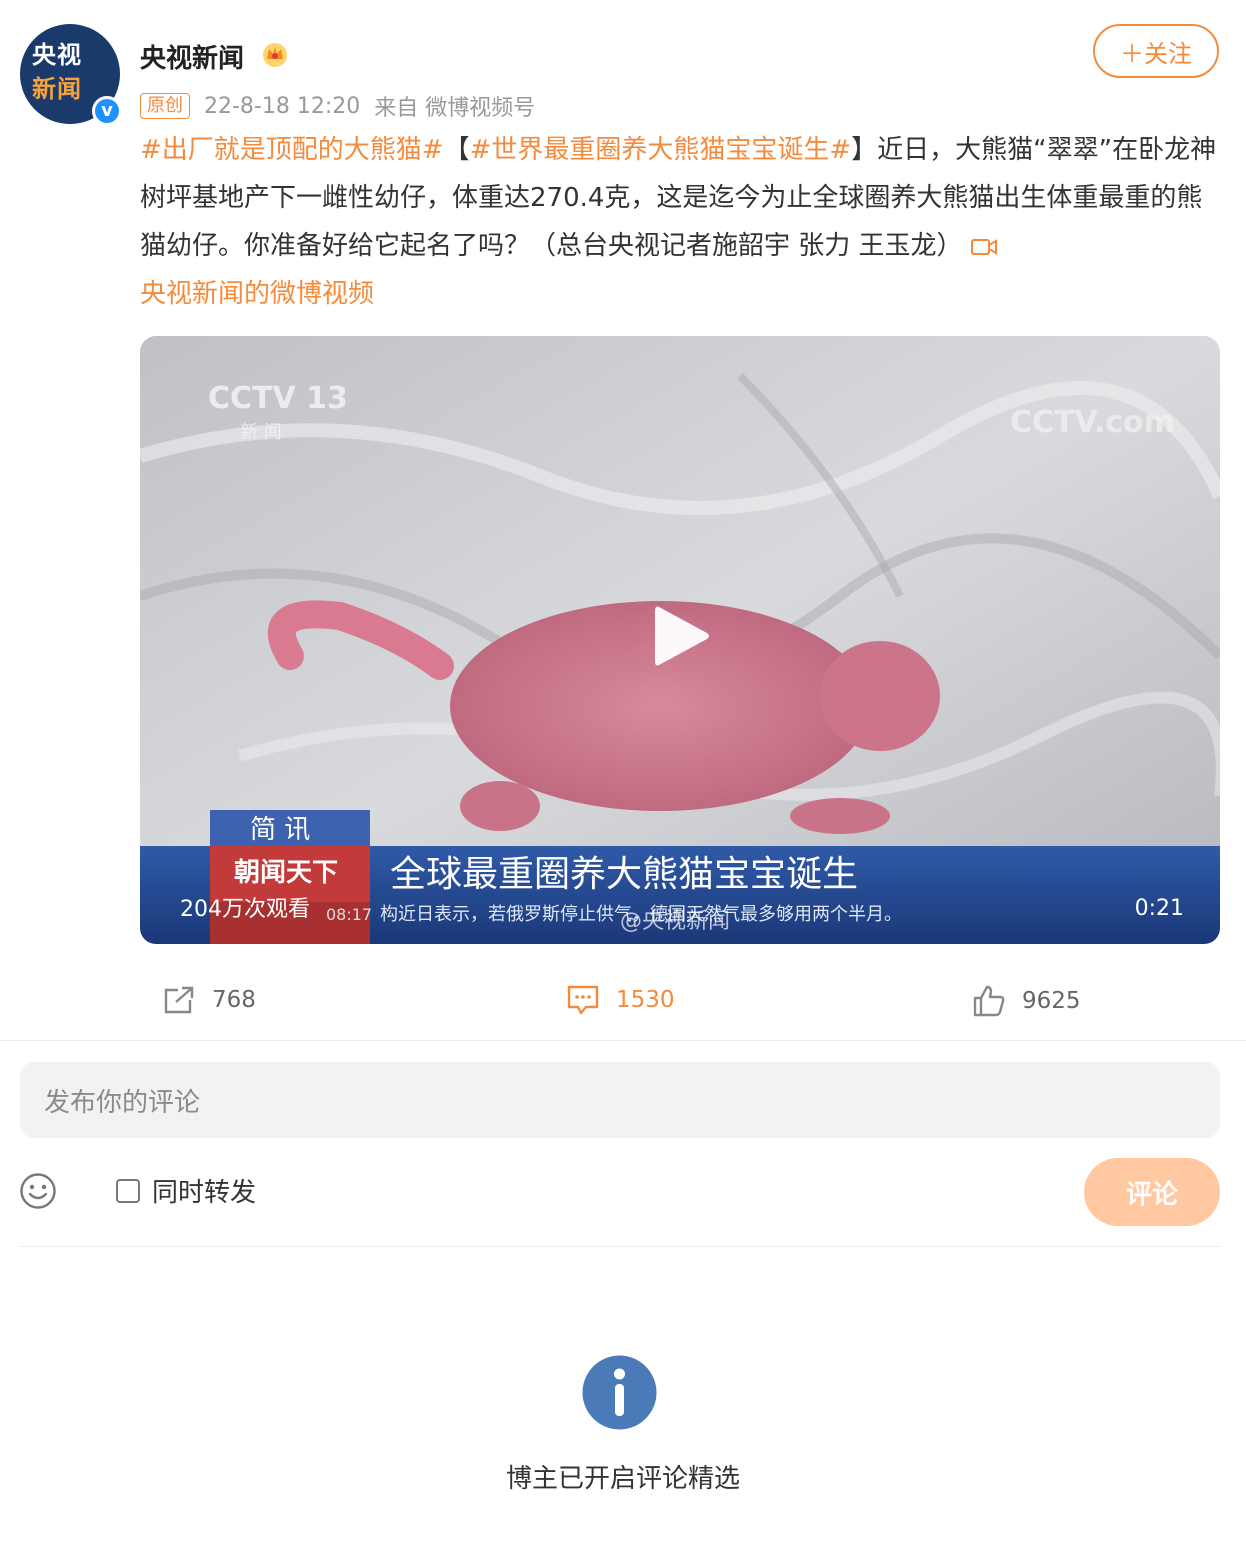 The height and width of the screenshot is (1550, 1246). What do you see at coordinates (209, 1000) in the screenshot?
I see `repost-button: 768` at bounding box center [209, 1000].